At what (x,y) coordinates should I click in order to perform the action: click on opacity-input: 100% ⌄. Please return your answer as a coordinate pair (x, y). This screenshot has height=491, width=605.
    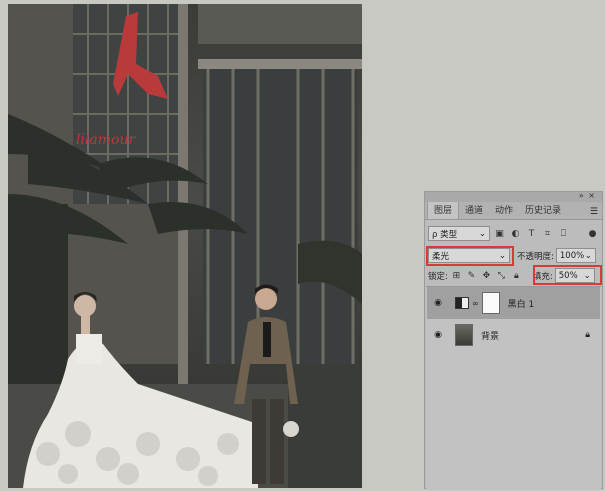
    Looking at the image, I should click on (575, 255).